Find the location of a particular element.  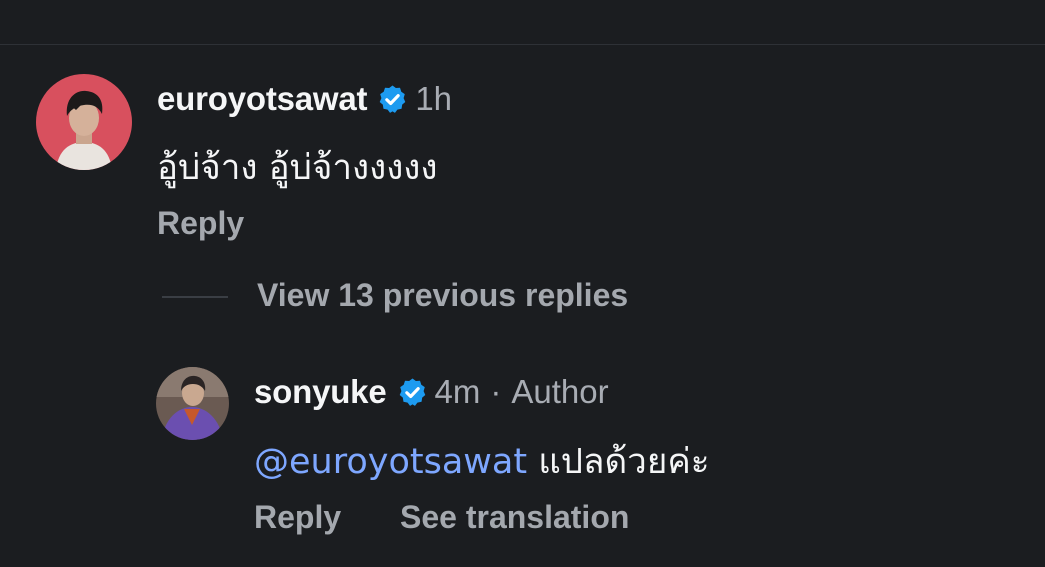

reply-text: @euroyotsawat แปลด้วยค่ะ is located at coordinates (482, 461).